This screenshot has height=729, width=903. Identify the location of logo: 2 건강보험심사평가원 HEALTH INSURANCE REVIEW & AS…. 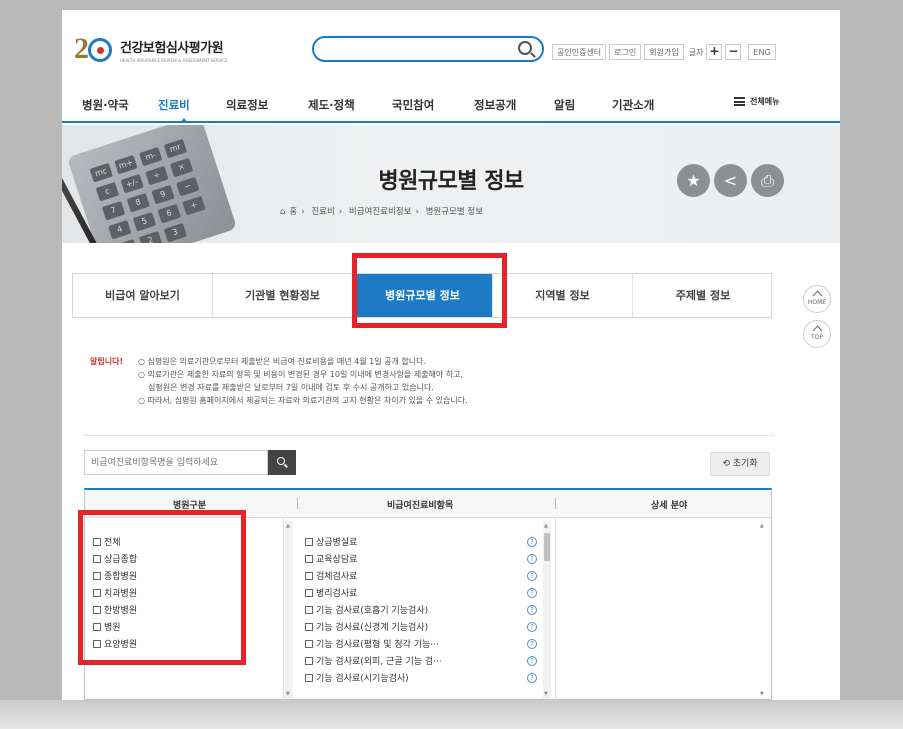
(151, 48).